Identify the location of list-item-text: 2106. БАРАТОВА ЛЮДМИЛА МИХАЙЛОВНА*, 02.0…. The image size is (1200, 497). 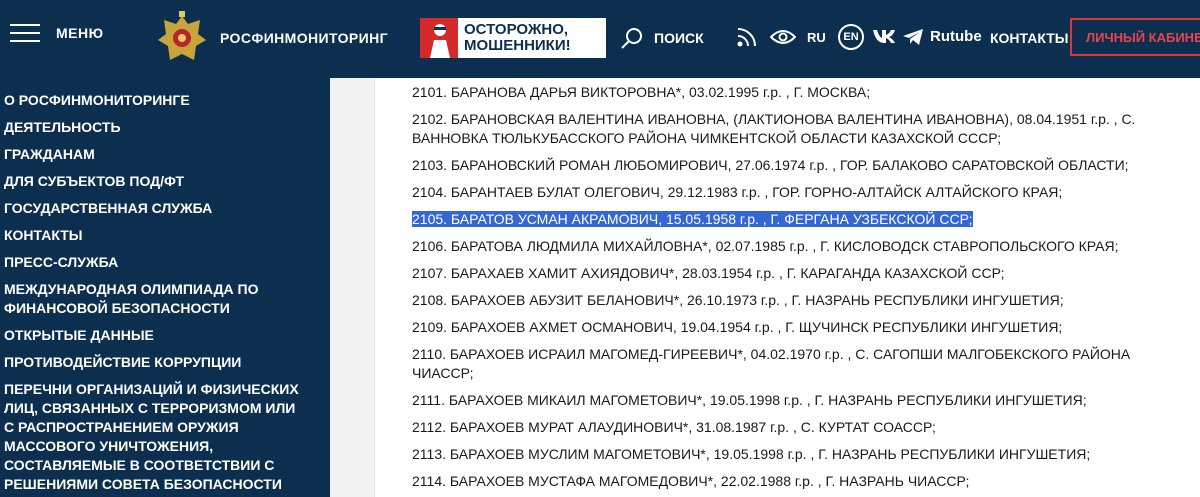
(765, 246).